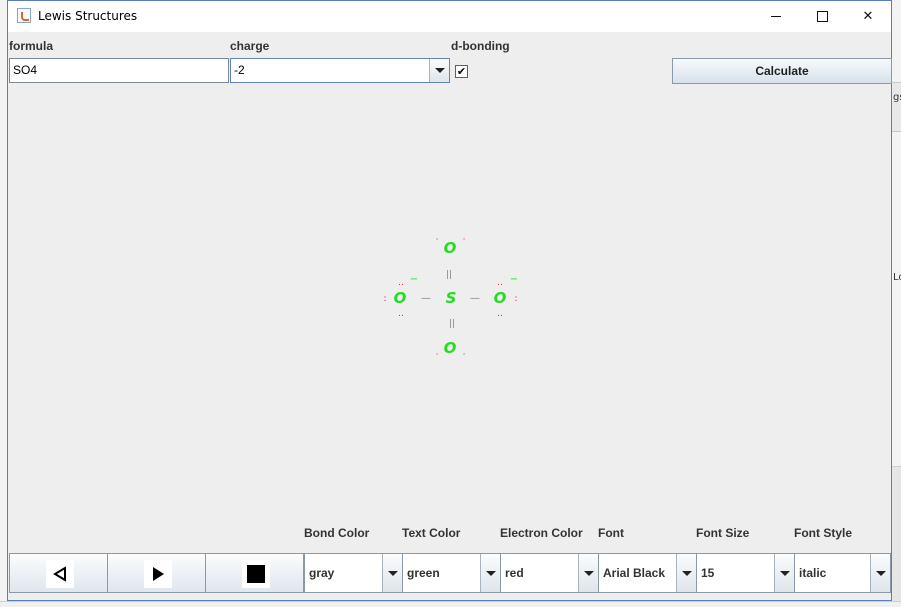 This screenshot has width=901, height=607. I want to click on bond-right: —, so click(475, 298).